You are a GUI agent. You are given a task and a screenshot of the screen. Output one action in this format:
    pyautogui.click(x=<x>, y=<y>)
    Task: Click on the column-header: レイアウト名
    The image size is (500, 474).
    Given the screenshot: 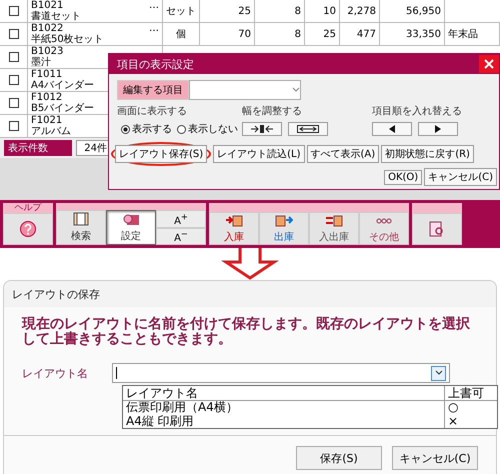 What is the action you would take?
    pyautogui.click(x=284, y=393)
    